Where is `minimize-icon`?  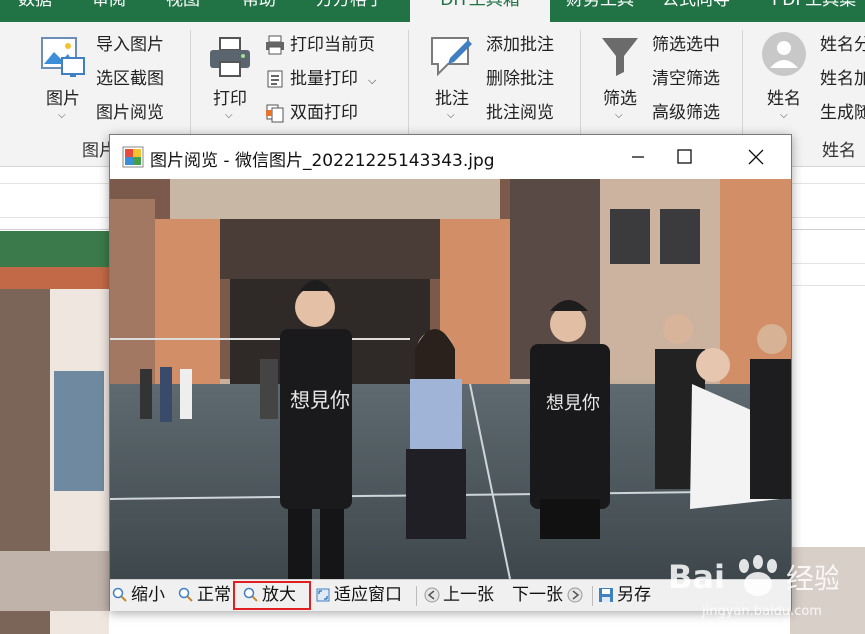
minimize-icon is located at coordinates (638, 157).